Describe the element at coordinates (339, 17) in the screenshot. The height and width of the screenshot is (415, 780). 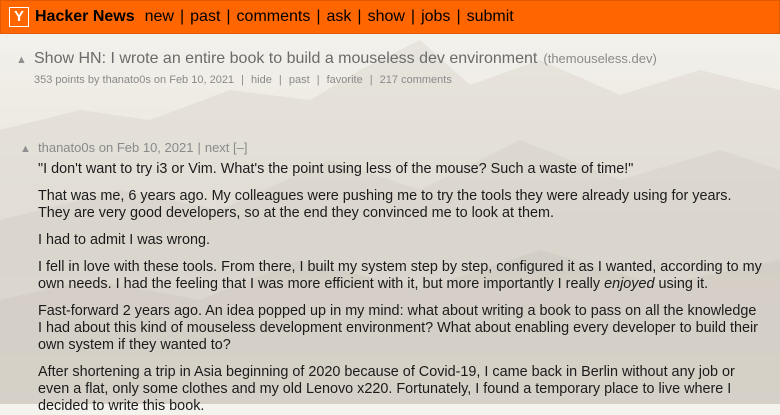
I see `nav-ask-link: ask` at that location.